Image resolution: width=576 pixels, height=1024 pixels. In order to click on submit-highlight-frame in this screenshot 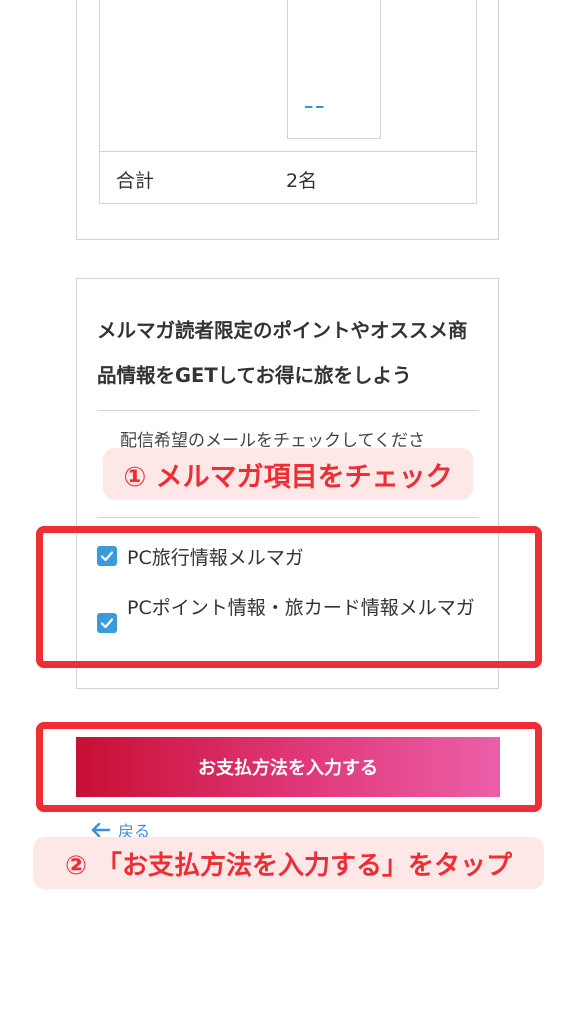, I will do `click(289, 767)`.